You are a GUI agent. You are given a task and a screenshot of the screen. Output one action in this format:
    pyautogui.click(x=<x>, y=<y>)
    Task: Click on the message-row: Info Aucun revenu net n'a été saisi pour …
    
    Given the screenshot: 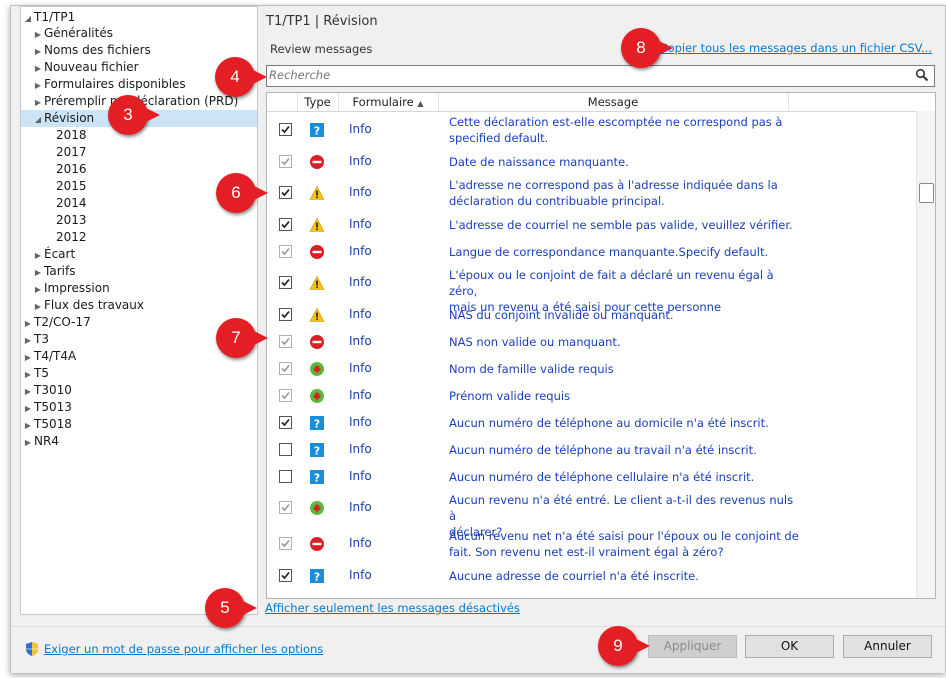 What is the action you would take?
    pyautogui.click(x=592, y=544)
    